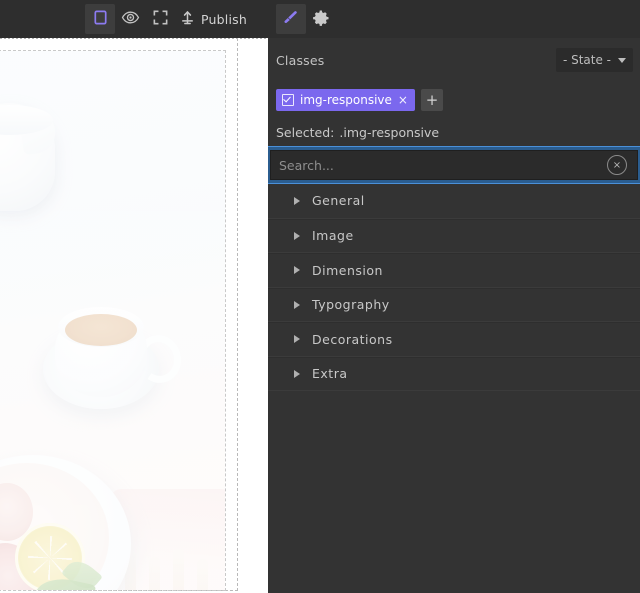 The image size is (640, 593). I want to click on section-label: Decorations, so click(352, 339).